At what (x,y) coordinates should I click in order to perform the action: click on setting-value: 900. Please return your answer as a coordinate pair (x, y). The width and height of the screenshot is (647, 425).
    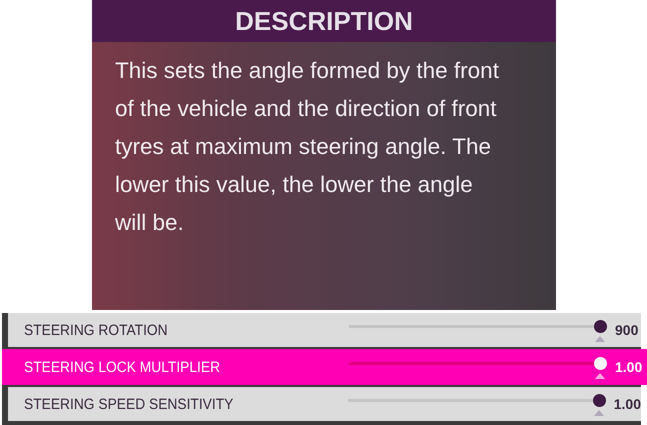
    Looking at the image, I should click on (626, 330).